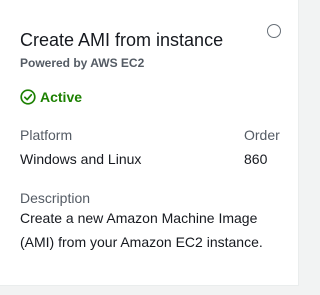 The image size is (320, 295). What do you see at coordinates (81, 159) in the screenshot?
I see `platform-value: Windows and Linux` at bounding box center [81, 159].